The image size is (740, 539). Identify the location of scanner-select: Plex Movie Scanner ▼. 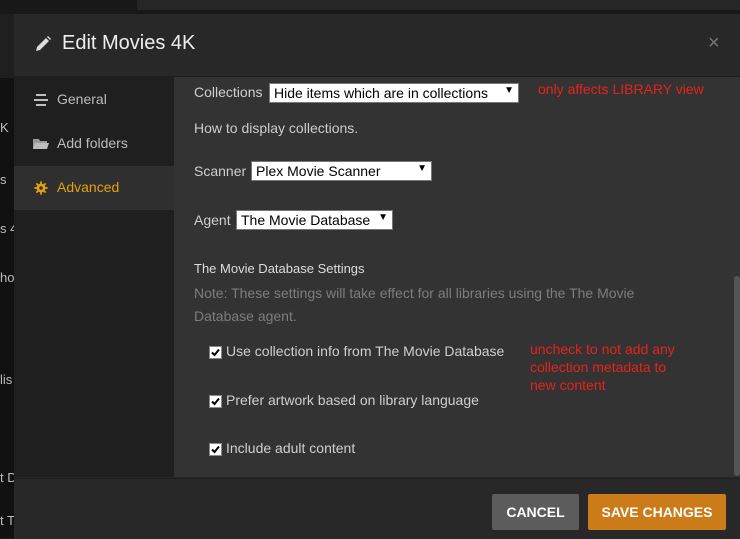
(341, 171).